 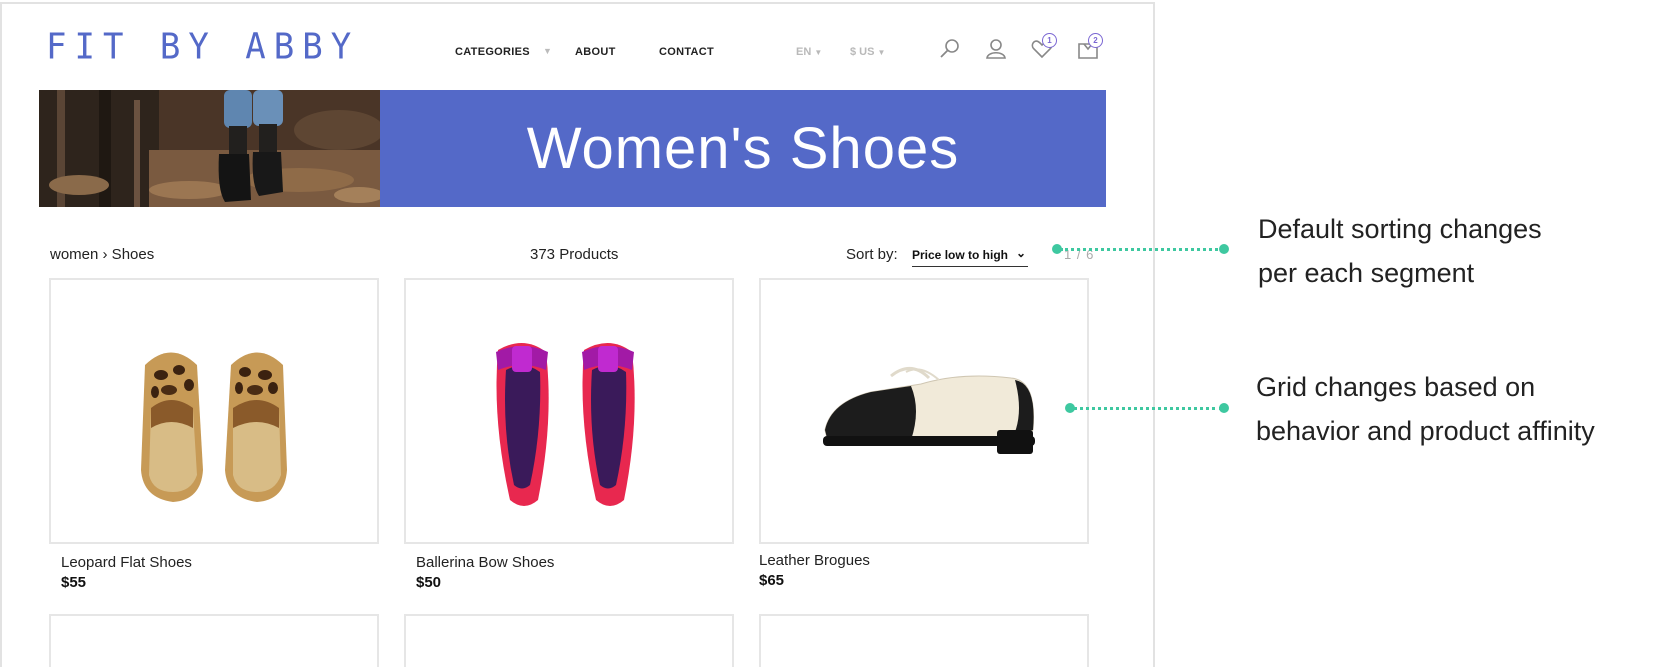 I want to click on language-value: EN, so click(x=804, y=52).